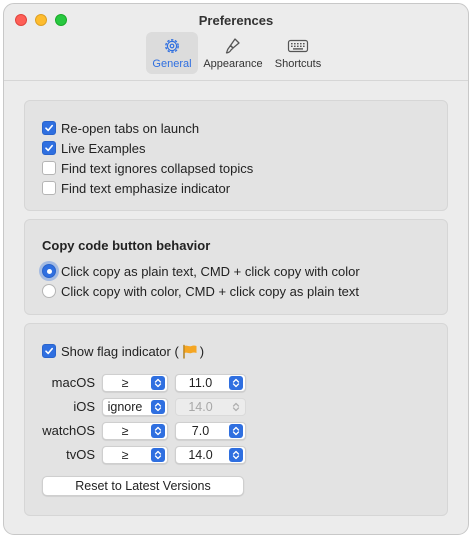  I want to click on reopen-tabs-checkbox, so click(49, 128).